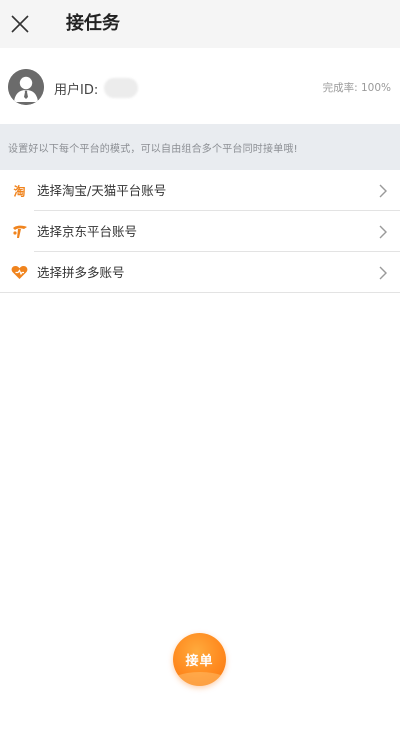 The image size is (400, 737). I want to click on taobao-icon: 淘, so click(19, 190).